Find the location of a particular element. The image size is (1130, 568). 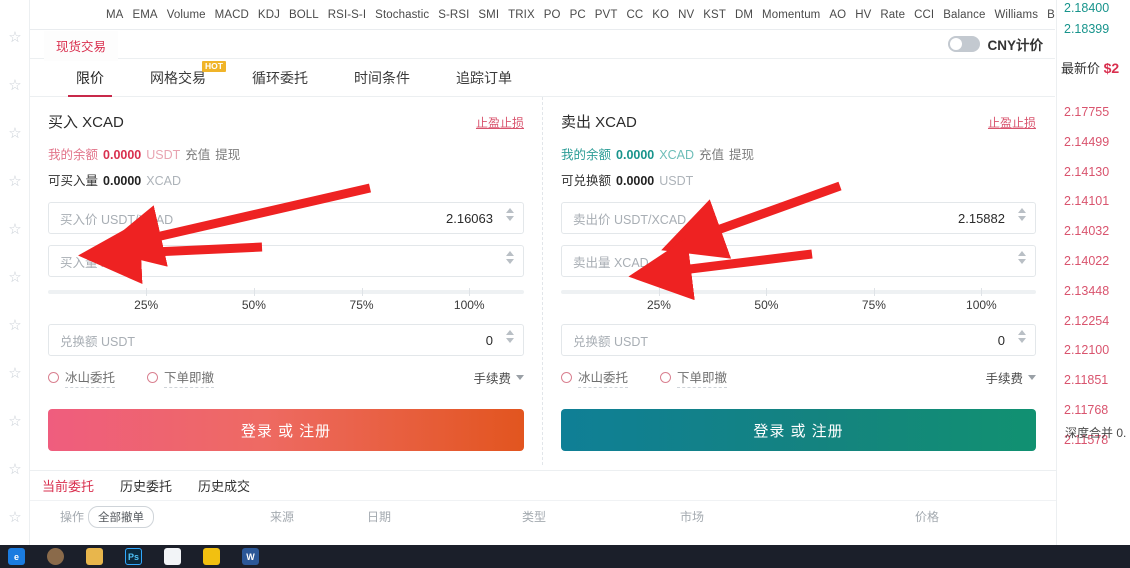

cny-toggle-group: CNY计价 is located at coordinates (995, 44).